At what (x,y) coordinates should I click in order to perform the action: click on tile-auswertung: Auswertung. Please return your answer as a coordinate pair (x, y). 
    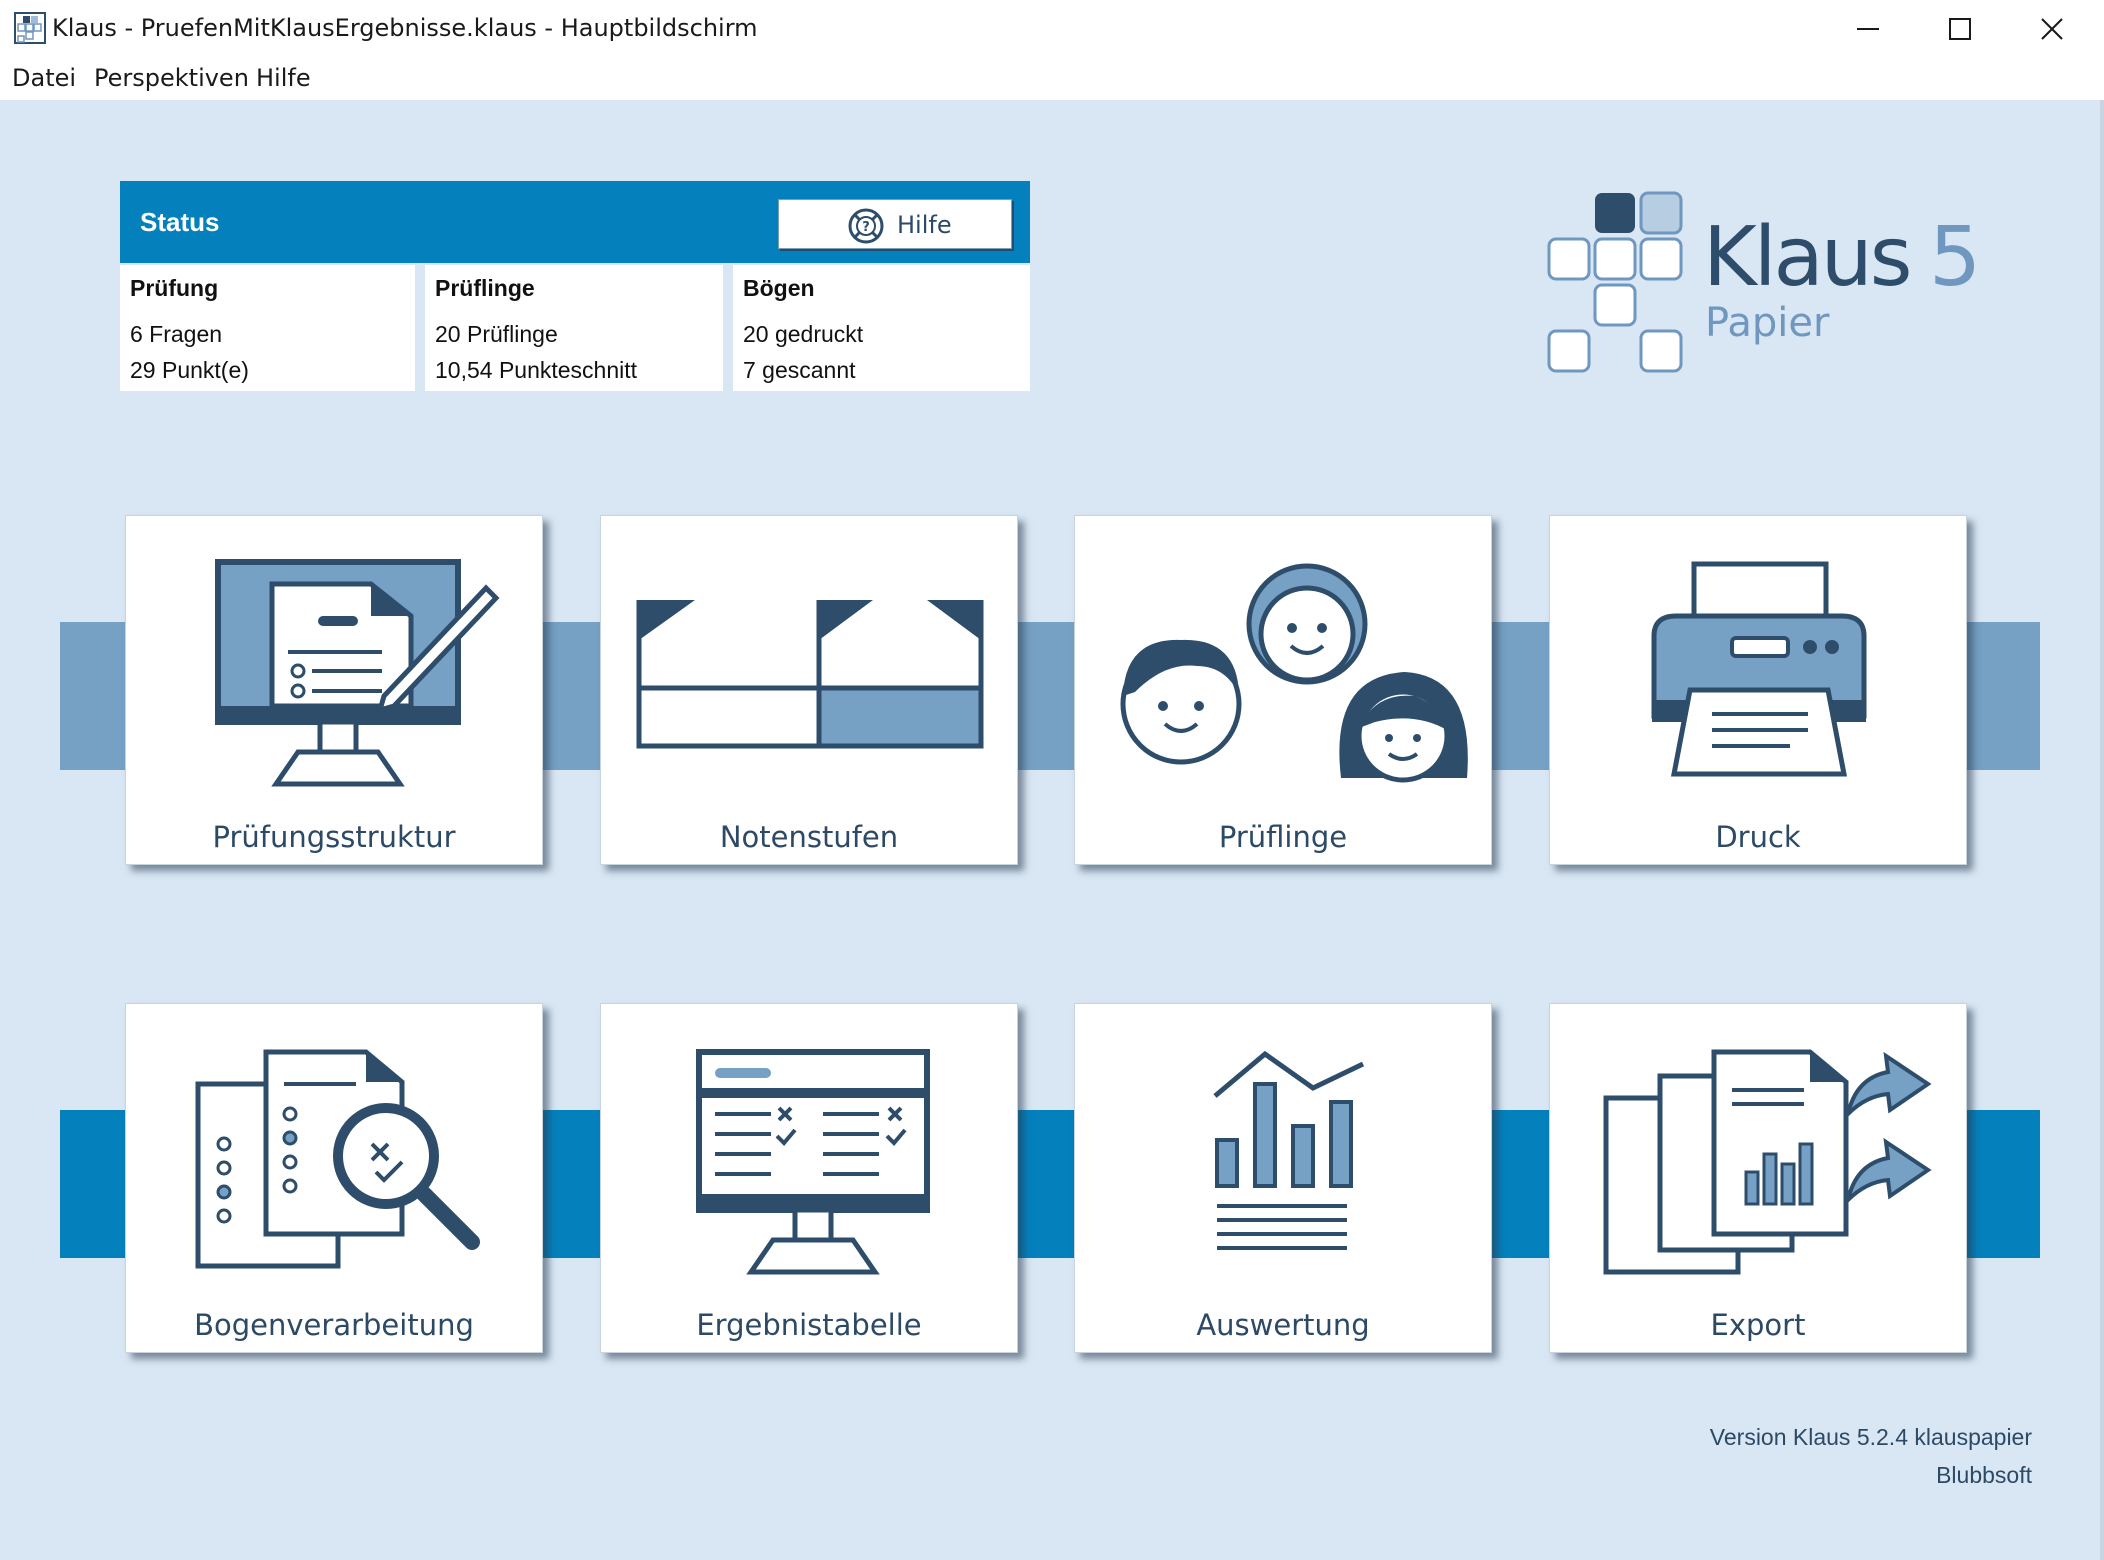
    Looking at the image, I should click on (1283, 1178).